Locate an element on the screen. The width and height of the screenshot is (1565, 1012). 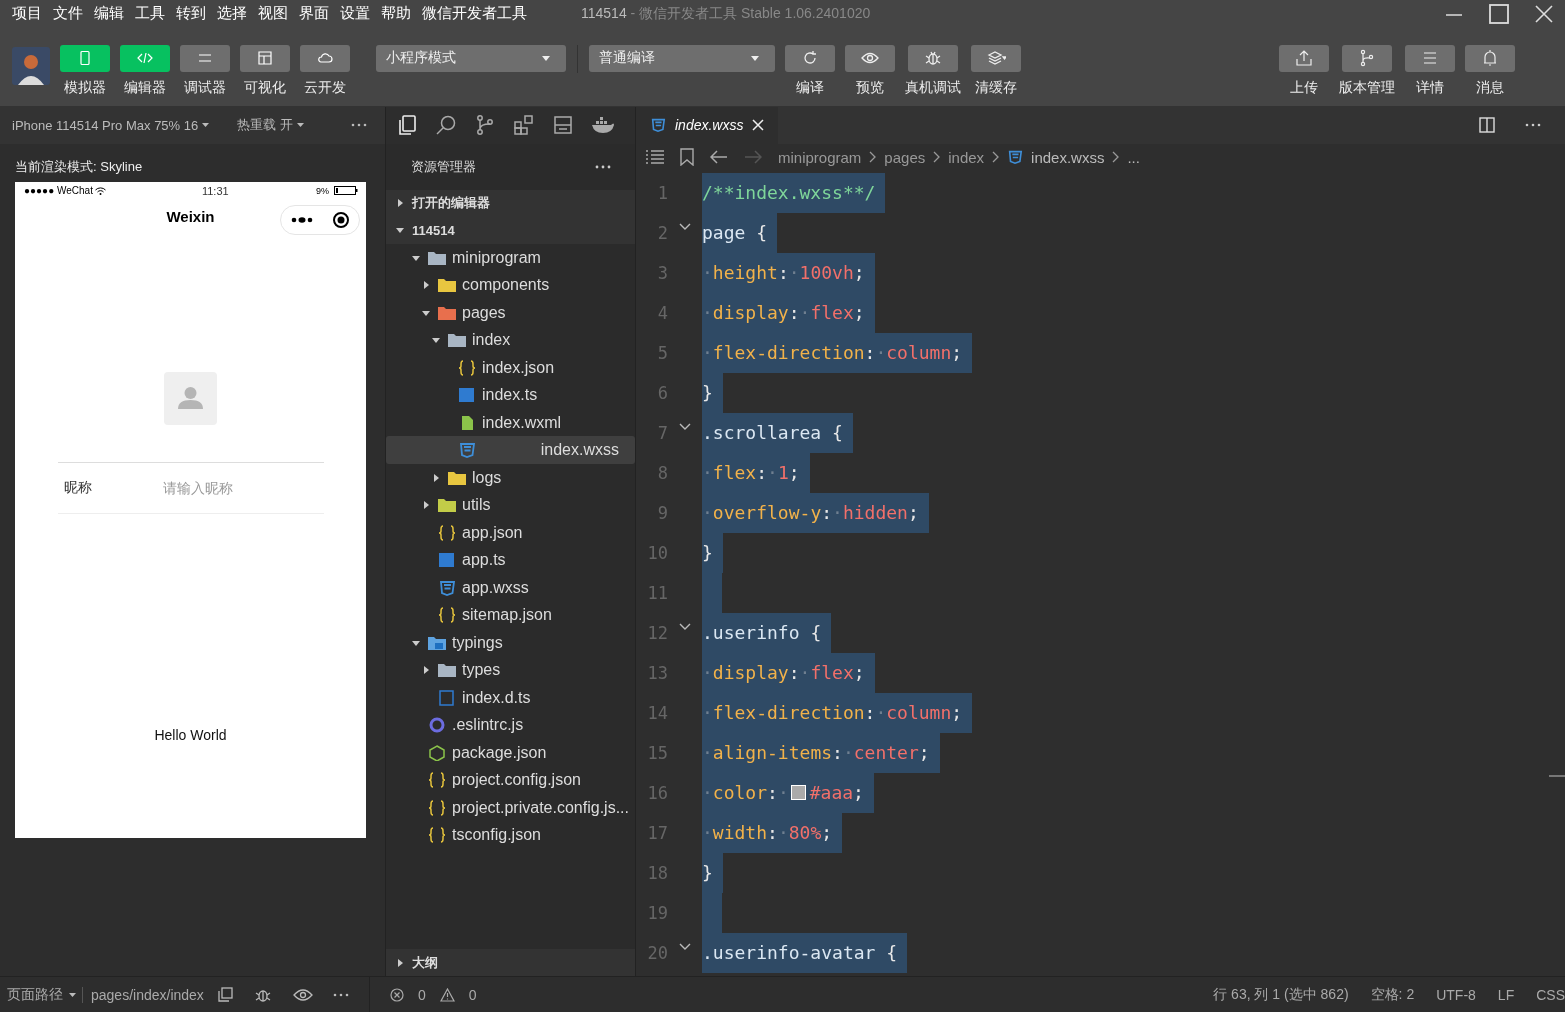
breadcrumb-item: miniprogram is located at coordinates (820, 157).